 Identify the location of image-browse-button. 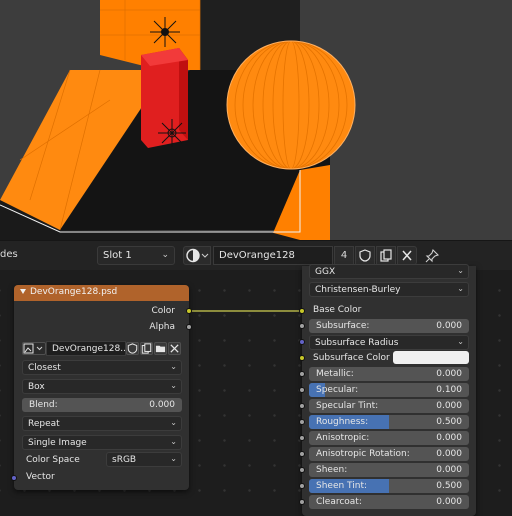
(34, 348).